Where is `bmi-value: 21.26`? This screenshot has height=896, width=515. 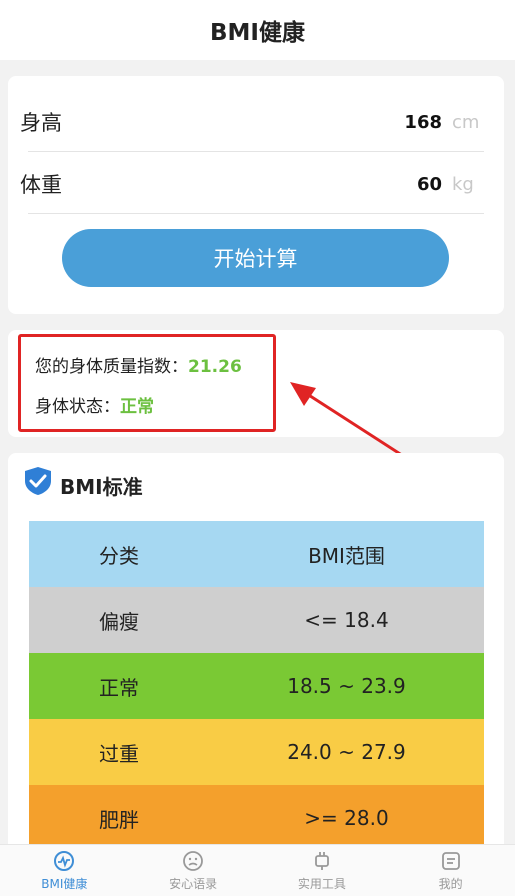 bmi-value: 21.26 is located at coordinates (215, 367).